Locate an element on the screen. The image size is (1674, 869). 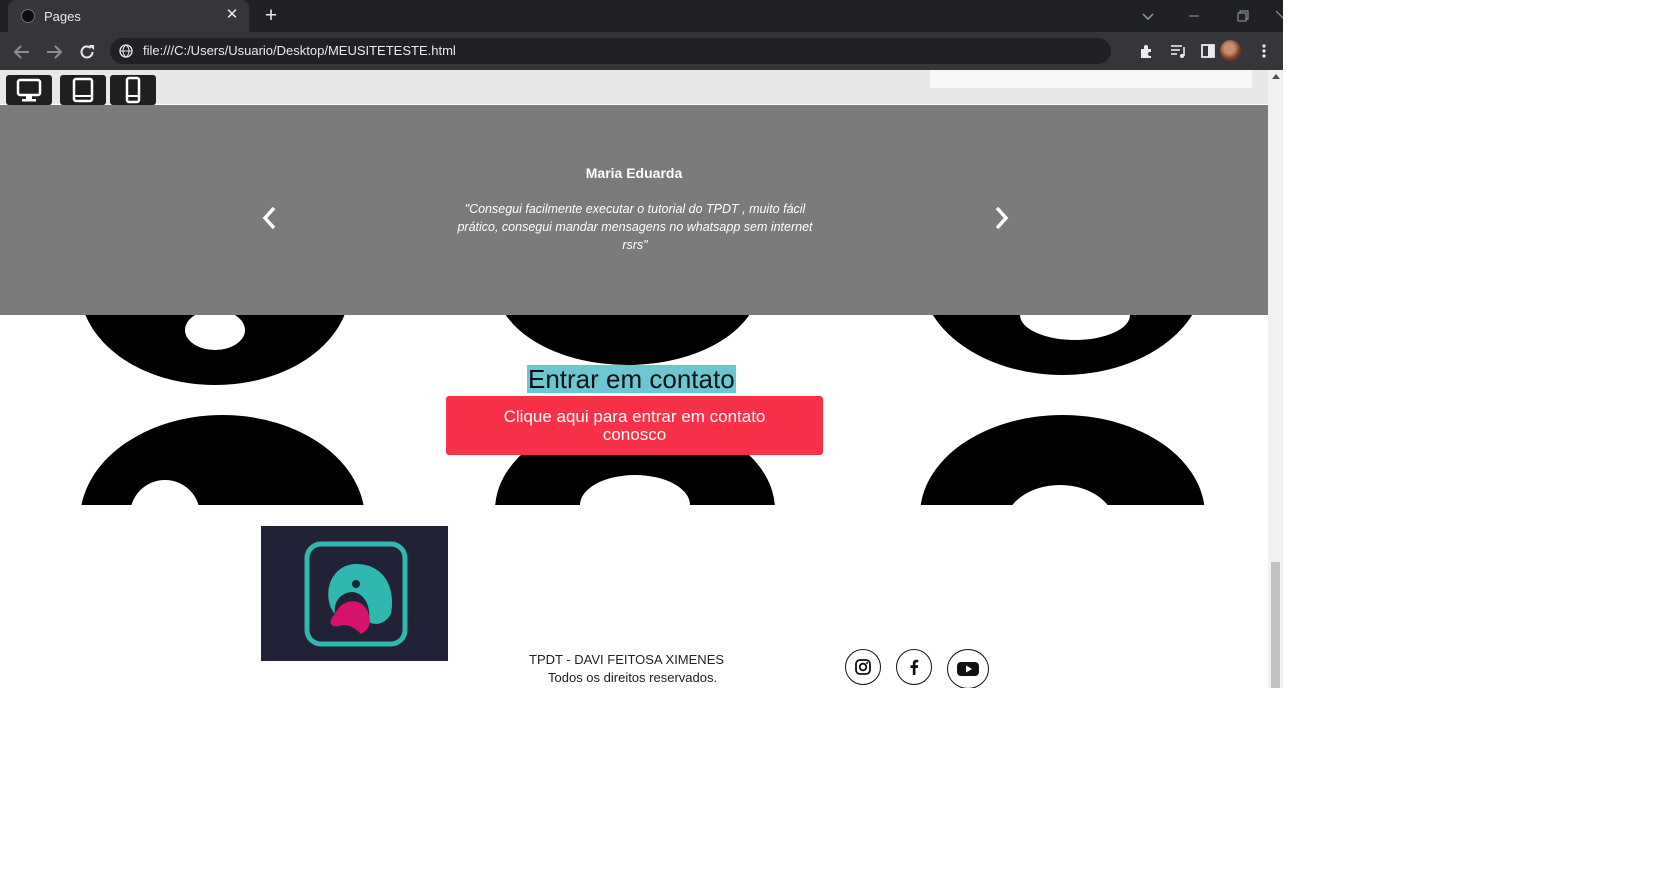
youtube-icon is located at coordinates (968, 669).